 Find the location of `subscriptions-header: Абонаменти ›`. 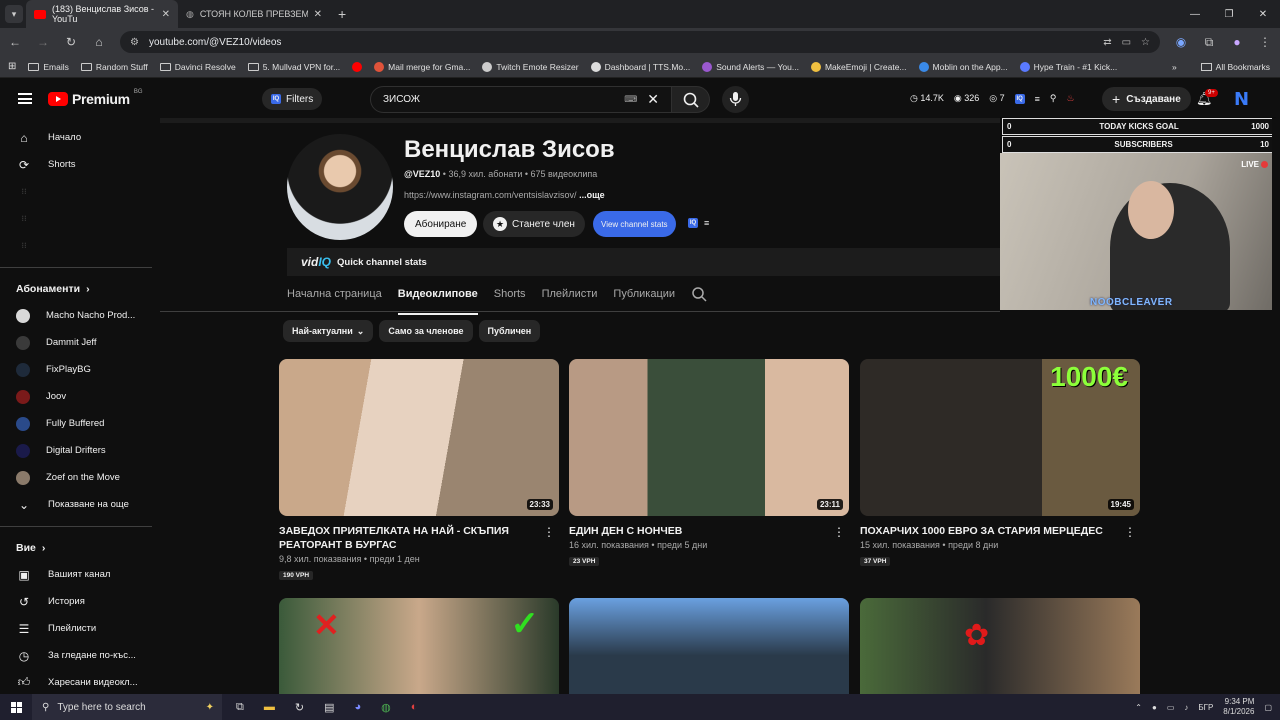

subscriptions-header: Абонаменти › is located at coordinates (80, 289).